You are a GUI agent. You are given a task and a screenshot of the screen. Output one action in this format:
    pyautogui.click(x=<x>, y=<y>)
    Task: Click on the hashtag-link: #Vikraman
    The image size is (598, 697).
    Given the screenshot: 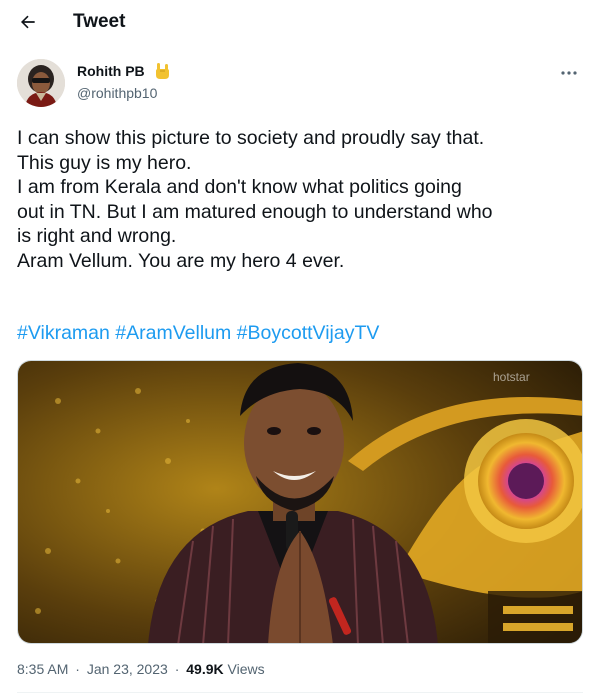 What is the action you would take?
    pyautogui.click(x=63, y=333)
    